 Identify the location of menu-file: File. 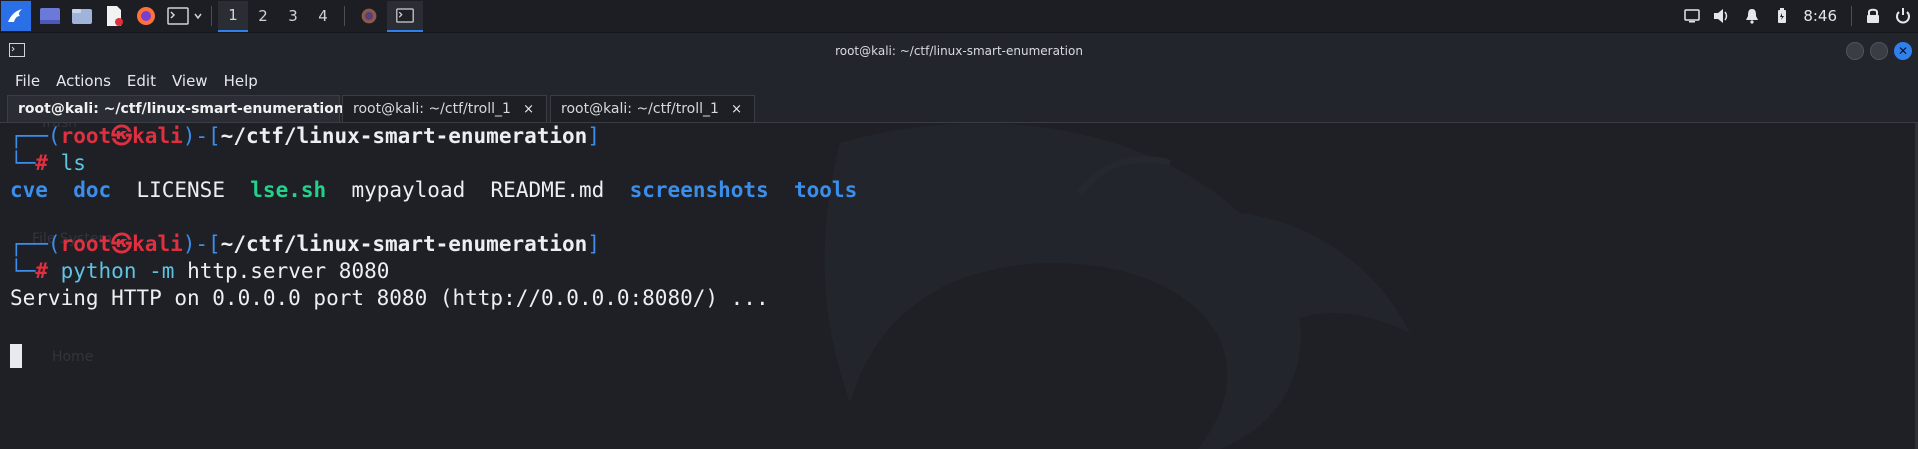
(27, 81).